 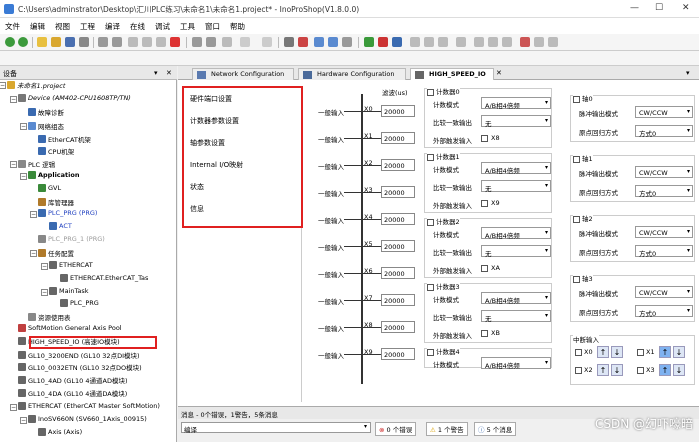 What do you see at coordinates (36, 85) in the screenshot?
I see `tree-node: 未命名1.project` at bounding box center [36, 85].